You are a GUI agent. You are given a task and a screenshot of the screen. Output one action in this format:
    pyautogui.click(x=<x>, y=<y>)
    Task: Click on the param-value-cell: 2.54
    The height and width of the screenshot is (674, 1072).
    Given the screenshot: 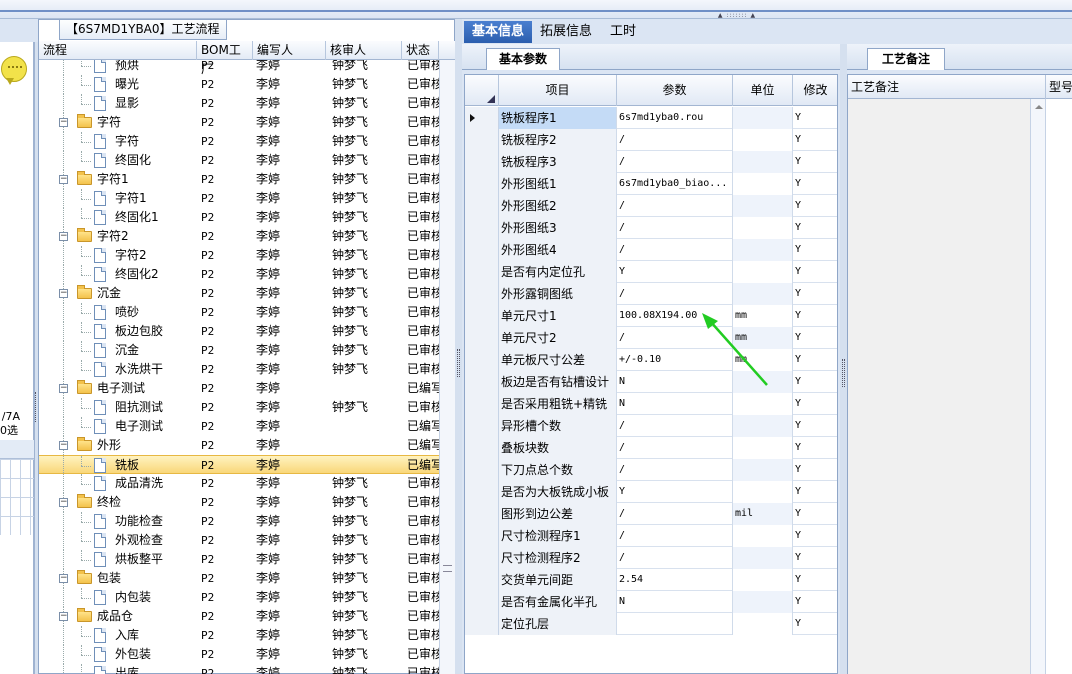 What is the action you would take?
    pyautogui.click(x=675, y=580)
    